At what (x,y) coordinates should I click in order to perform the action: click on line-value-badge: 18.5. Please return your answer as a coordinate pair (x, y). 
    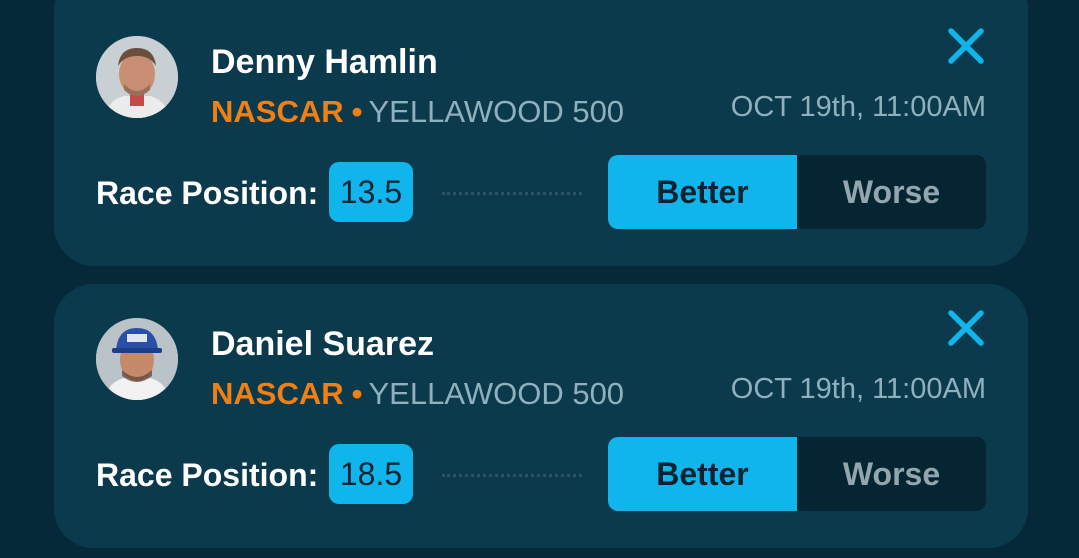
    Looking at the image, I should click on (371, 474).